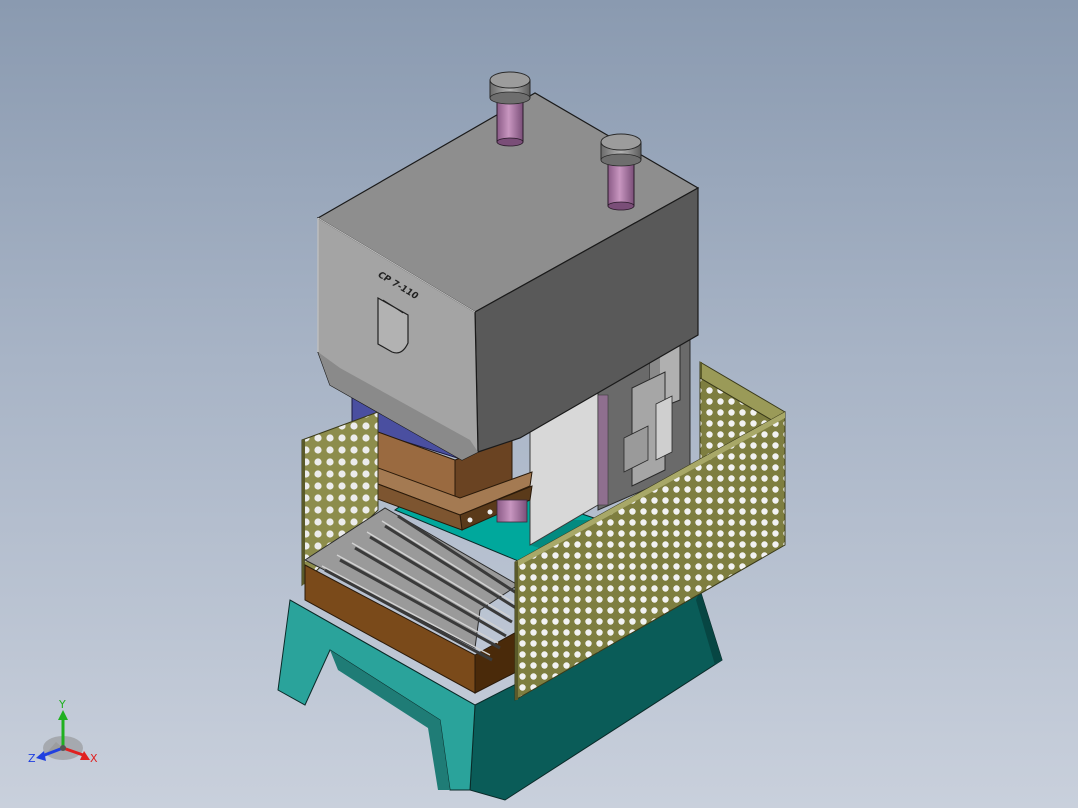 The width and height of the screenshot is (1078, 808). What do you see at coordinates (512, 511) in the screenshot?
I see `guide-post` at bounding box center [512, 511].